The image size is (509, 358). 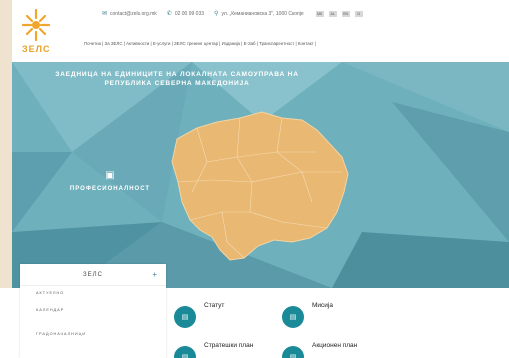 What do you see at coordinates (338, 13) in the screenshot?
I see `language-switcher: МК AL EN Ω` at bounding box center [338, 13].